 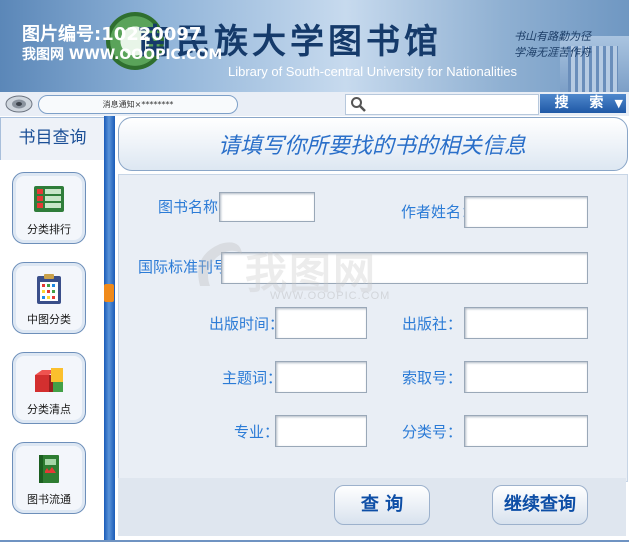 What do you see at coordinates (49, 499) in the screenshot?
I see `sidebar-item-label: 图书流通` at bounding box center [49, 499].